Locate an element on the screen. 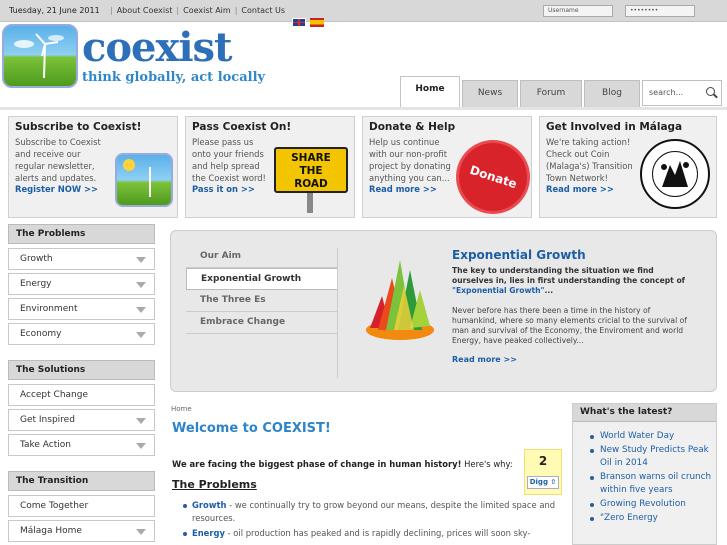 This screenshot has height=545, width=727. slider-tab-our-aim: Our Aim is located at coordinates (262, 257).